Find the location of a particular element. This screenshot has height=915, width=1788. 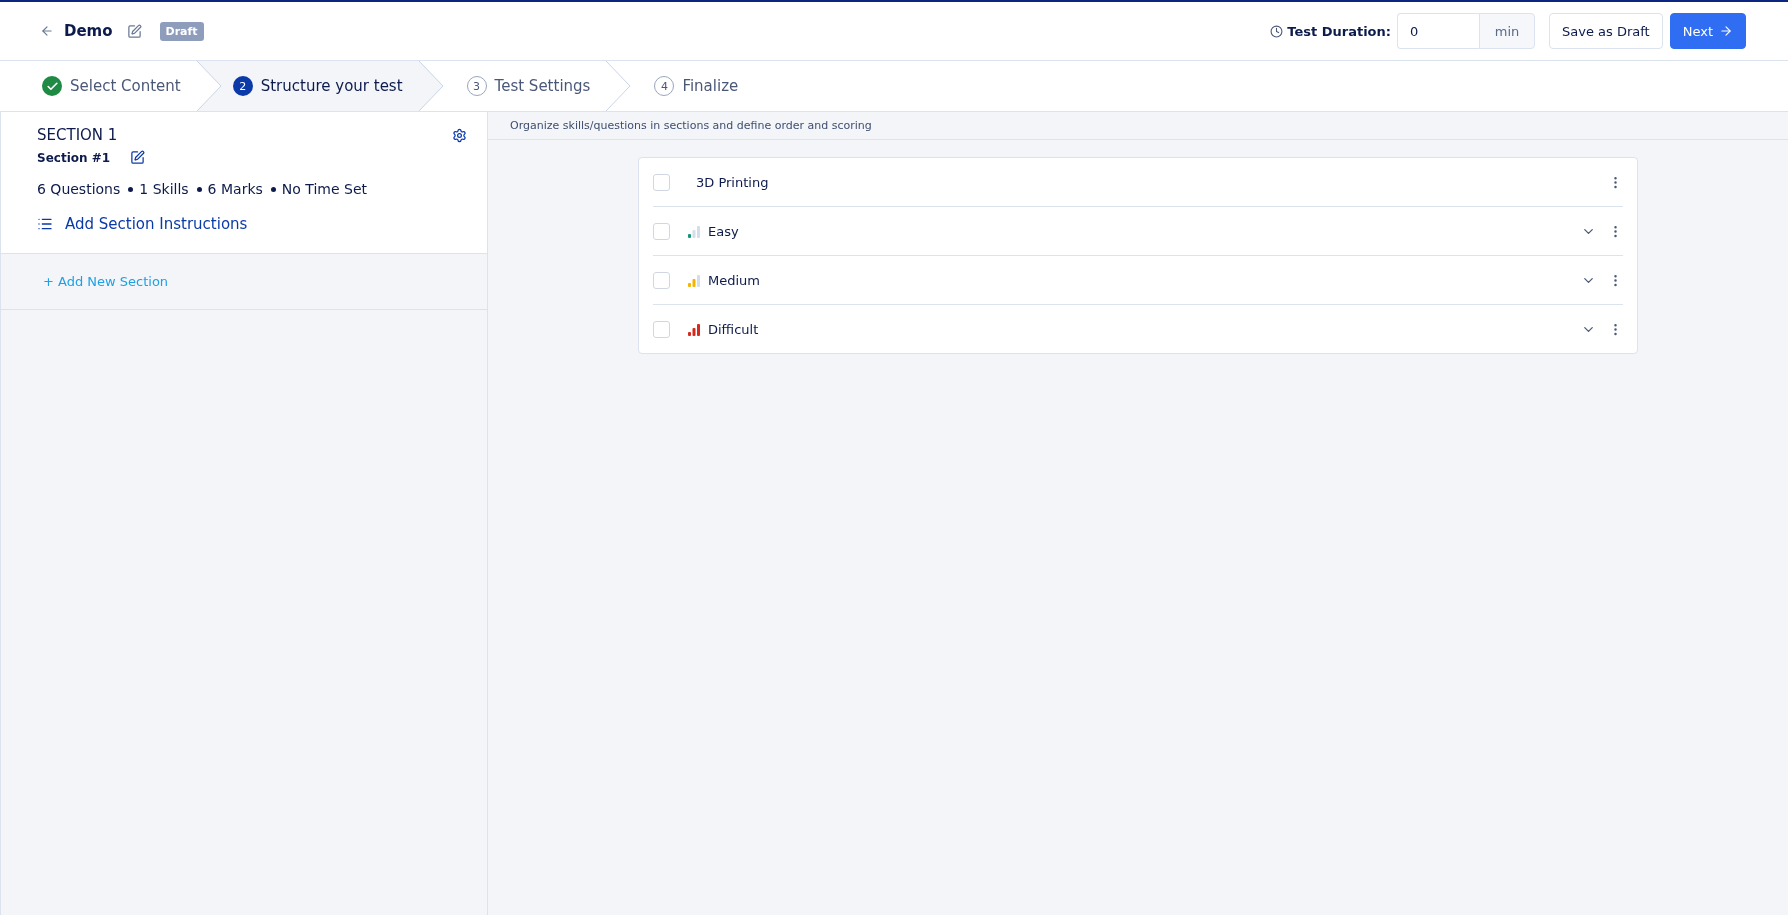

section-stat: 6 Questions is located at coordinates (79, 189).